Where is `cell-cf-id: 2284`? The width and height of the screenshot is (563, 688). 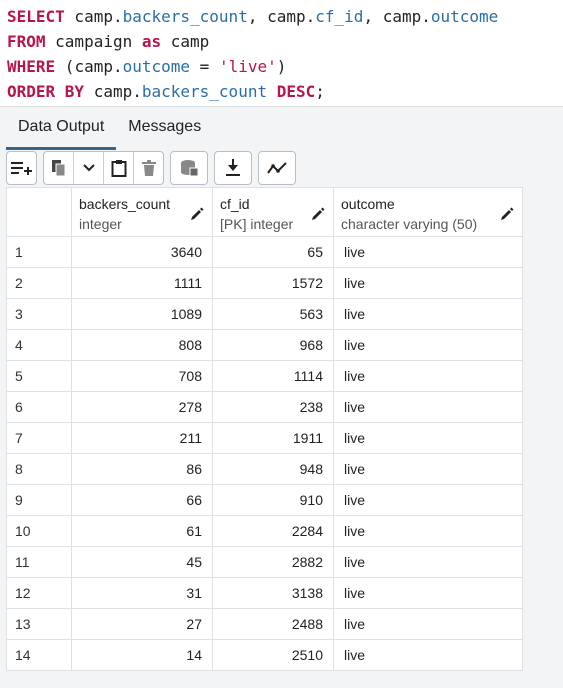 cell-cf-id: 2284 is located at coordinates (273, 531).